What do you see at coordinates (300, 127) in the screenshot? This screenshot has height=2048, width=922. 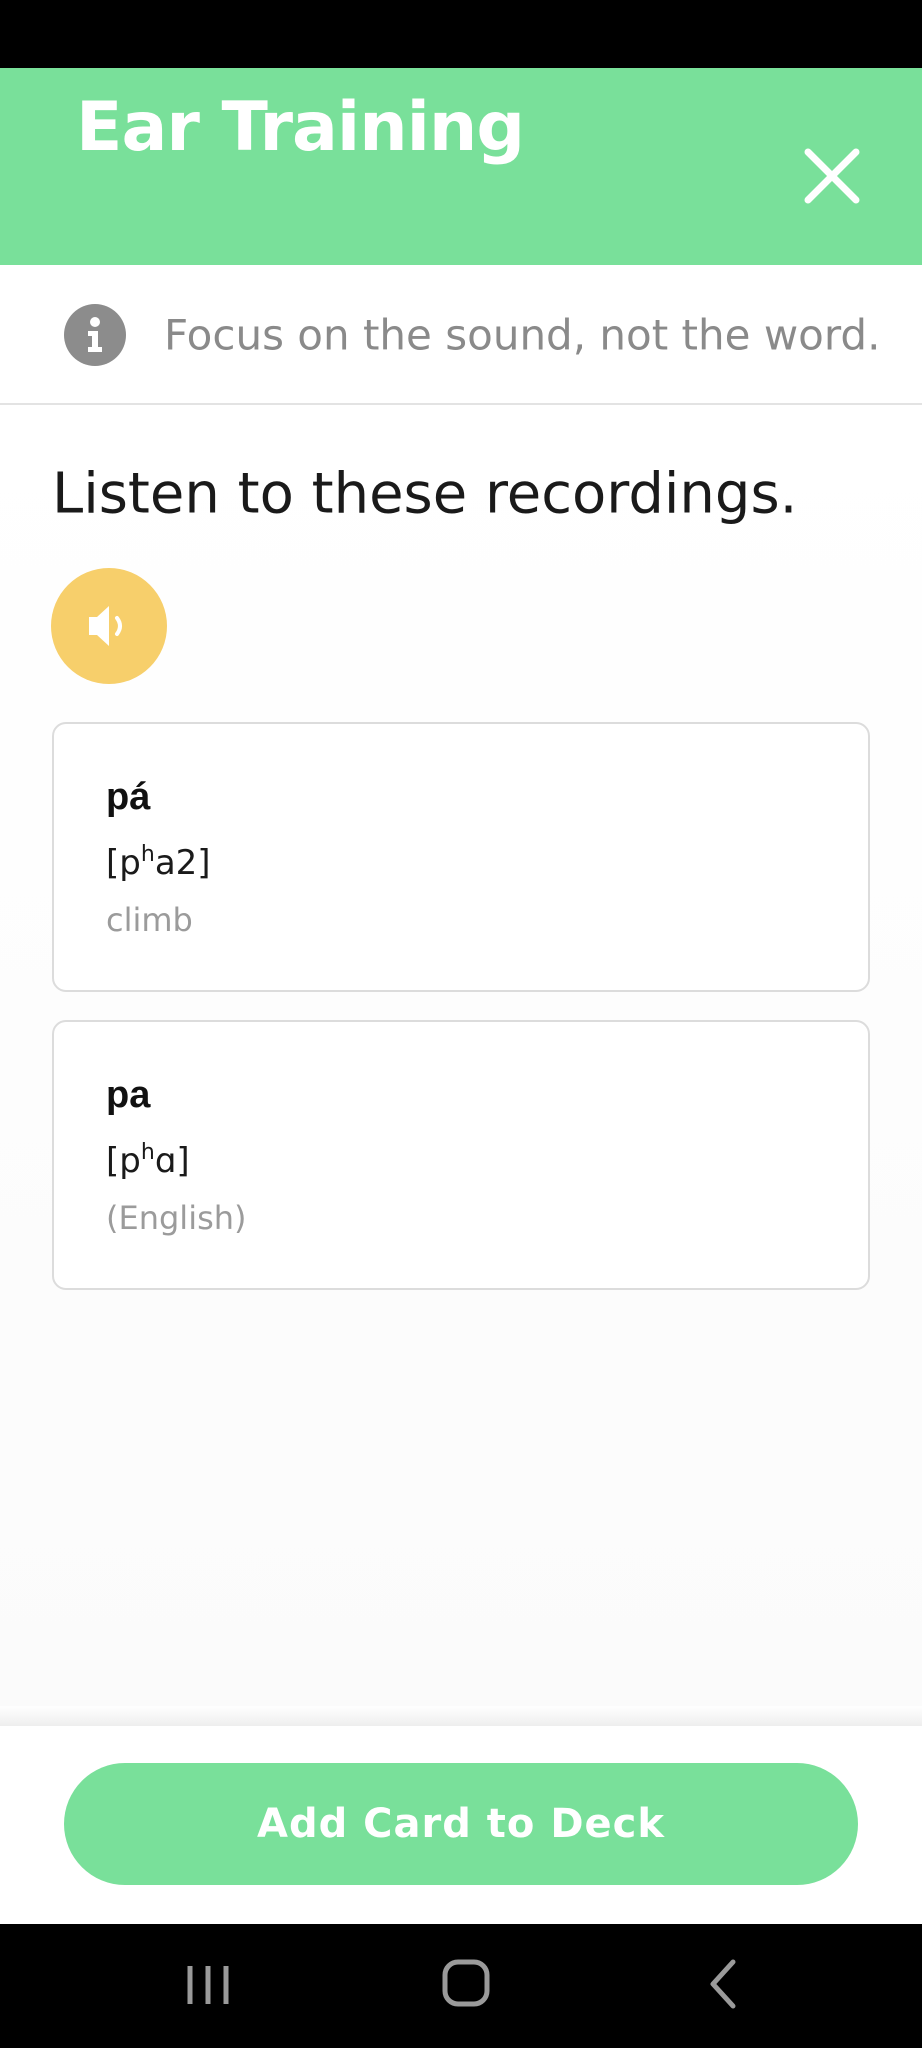 I see `page-title: Ear Training` at bounding box center [300, 127].